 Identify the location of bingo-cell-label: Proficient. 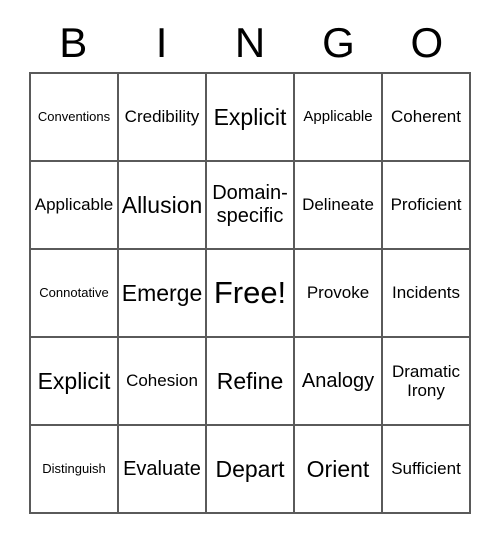
(426, 205).